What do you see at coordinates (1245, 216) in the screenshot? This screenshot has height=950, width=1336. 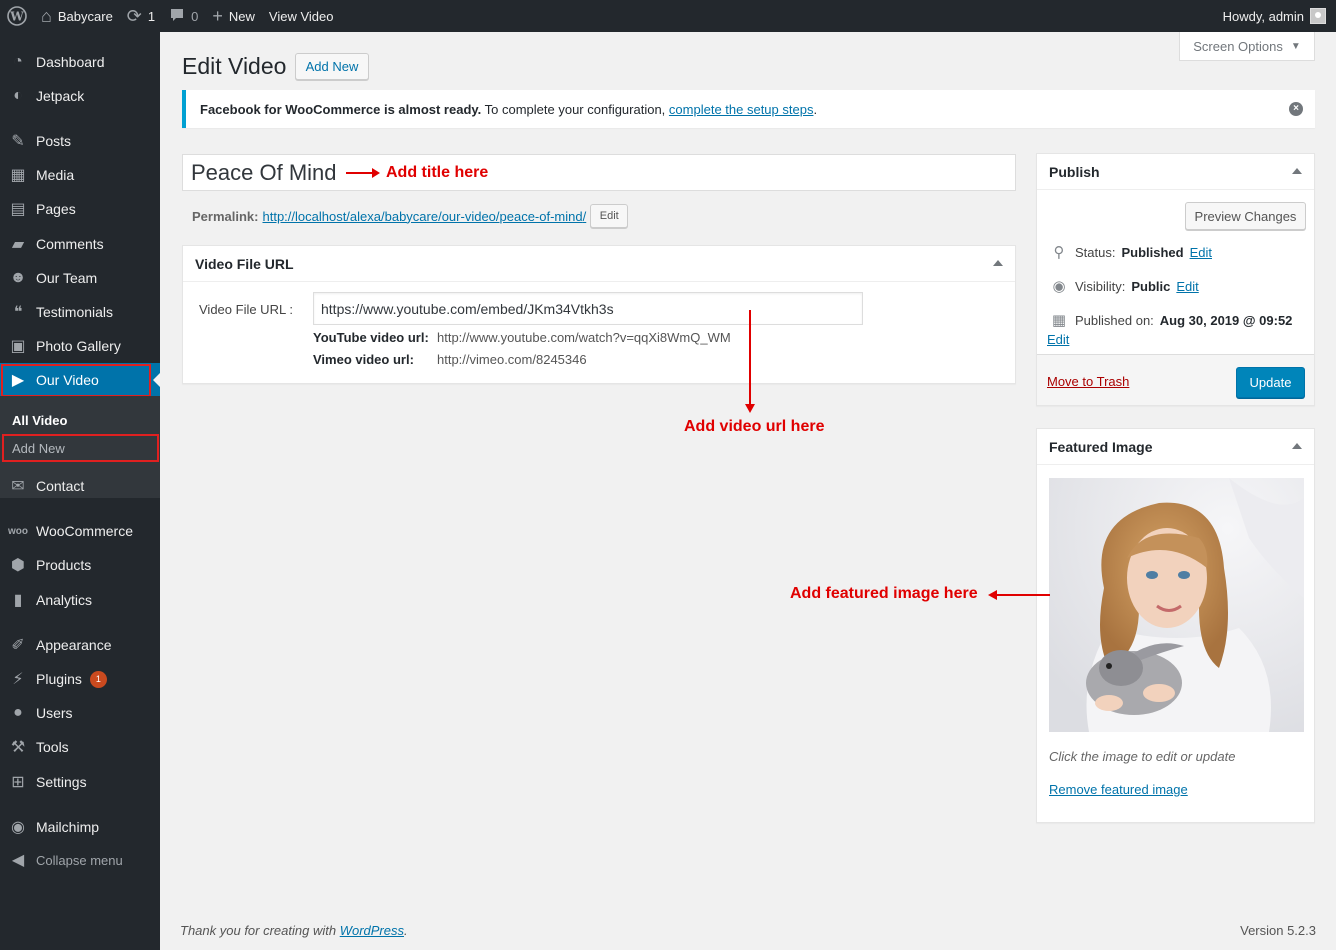 I see `preview-changes-button: Preview Changes` at bounding box center [1245, 216].